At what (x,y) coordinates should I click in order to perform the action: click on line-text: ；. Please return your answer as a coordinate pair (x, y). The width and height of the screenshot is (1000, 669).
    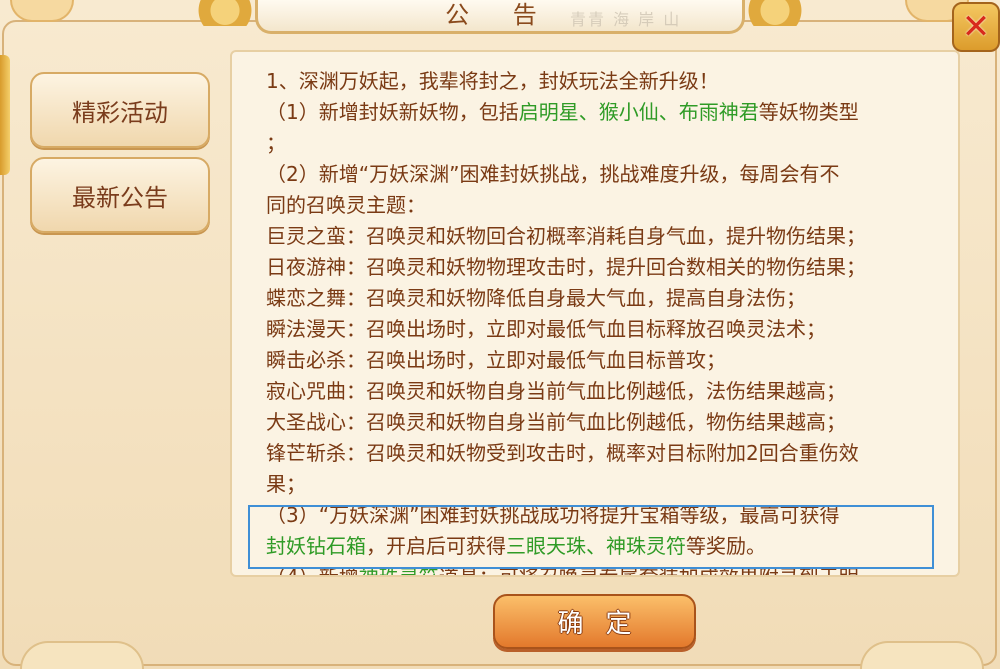
    Looking at the image, I should click on (276, 143).